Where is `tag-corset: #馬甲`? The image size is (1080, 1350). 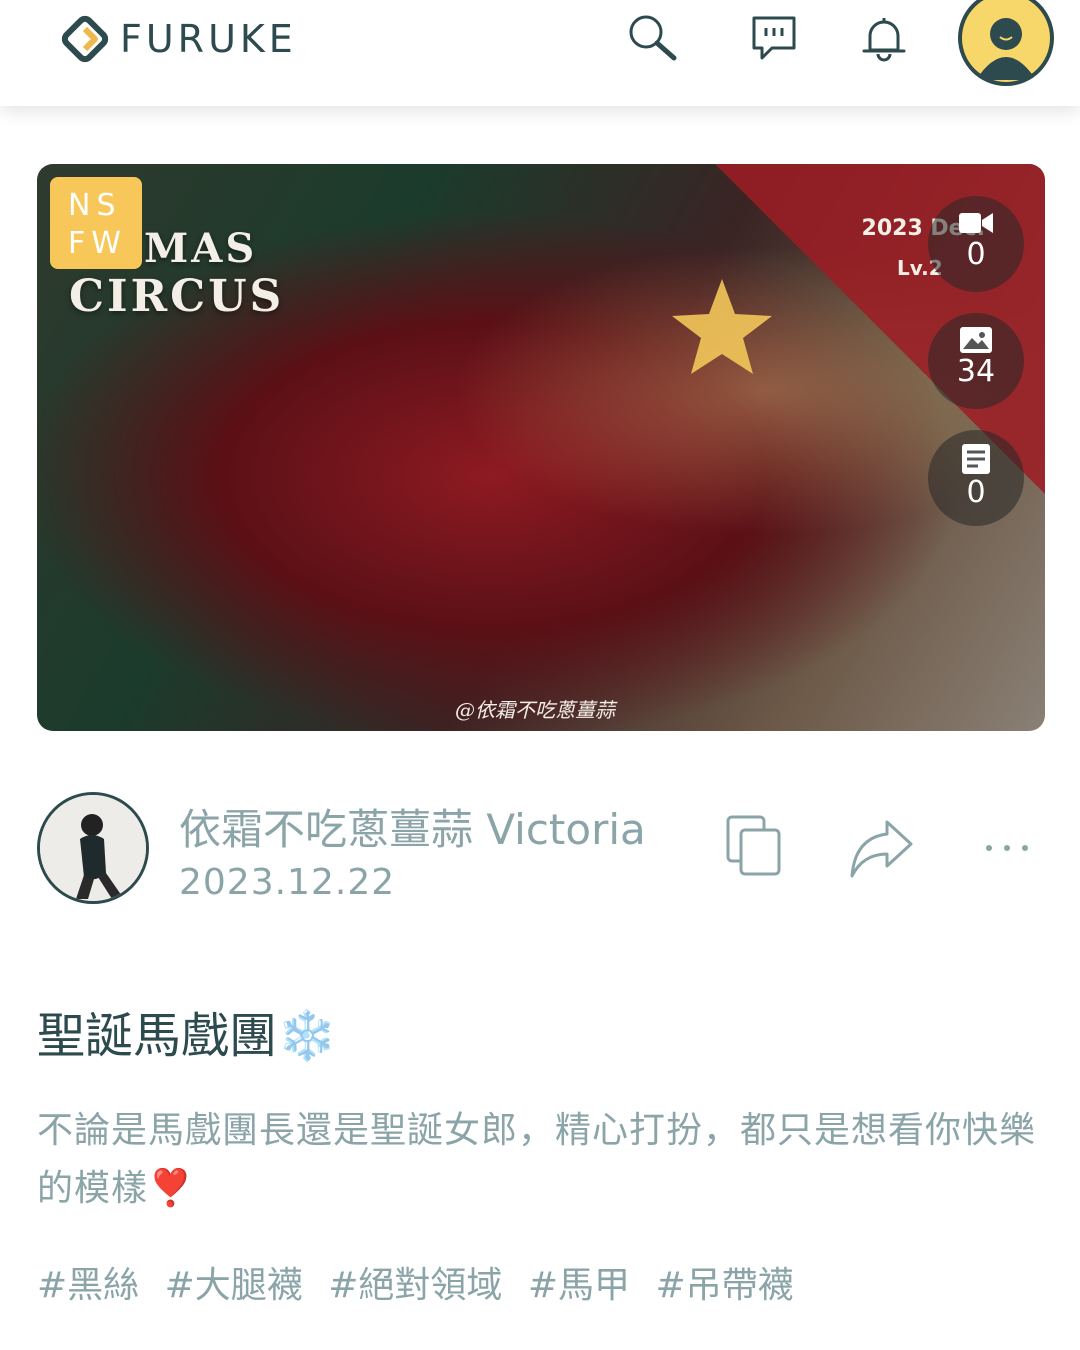 tag-corset: #馬甲 is located at coordinates (579, 1285).